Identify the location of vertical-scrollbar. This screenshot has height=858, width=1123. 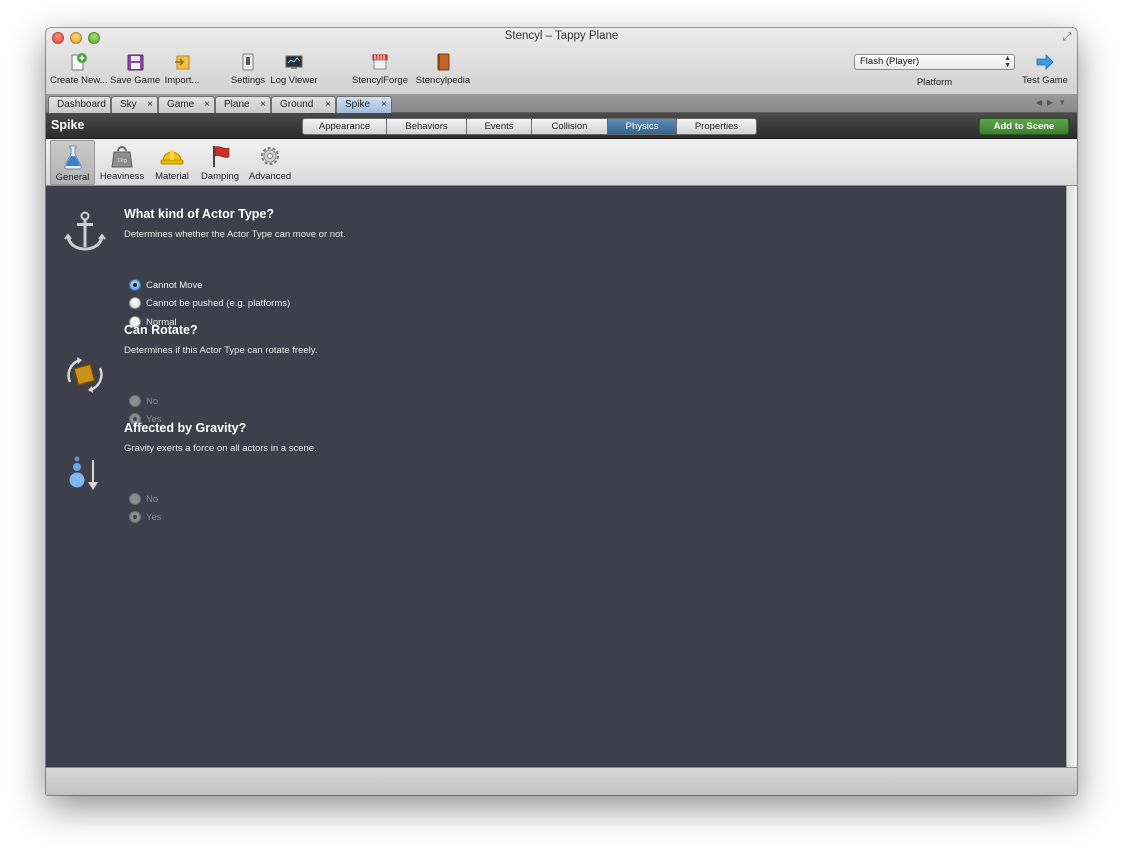
(1071, 476).